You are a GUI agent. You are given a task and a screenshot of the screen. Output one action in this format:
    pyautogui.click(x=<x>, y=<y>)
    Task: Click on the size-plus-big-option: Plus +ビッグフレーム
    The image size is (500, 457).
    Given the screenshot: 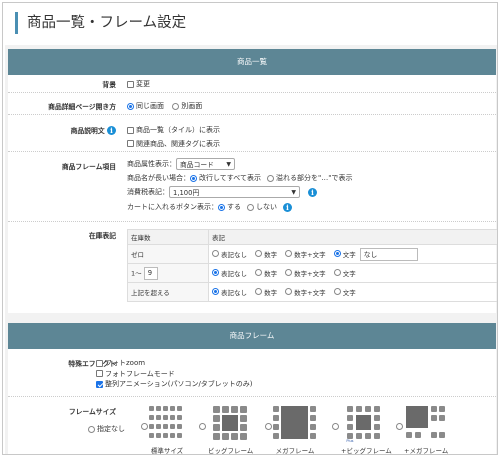 What is the action you would take?
    pyautogui.click(x=366, y=430)
    